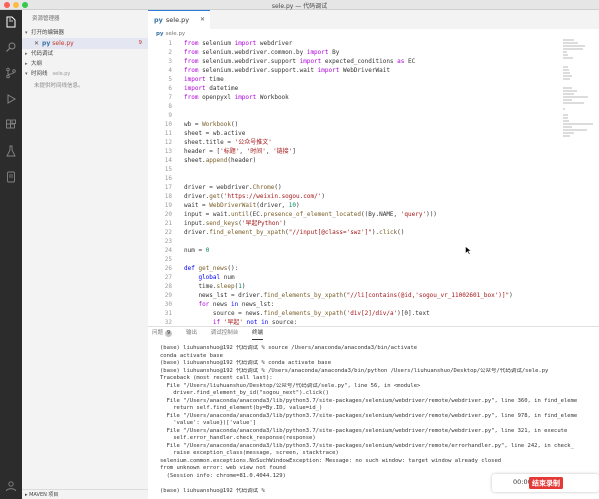 This screenshot has height=499, width=599. Describe the element at coordinates (373, 268) in the screenshot. I see `code-line: 26 def get_news():` at that location.